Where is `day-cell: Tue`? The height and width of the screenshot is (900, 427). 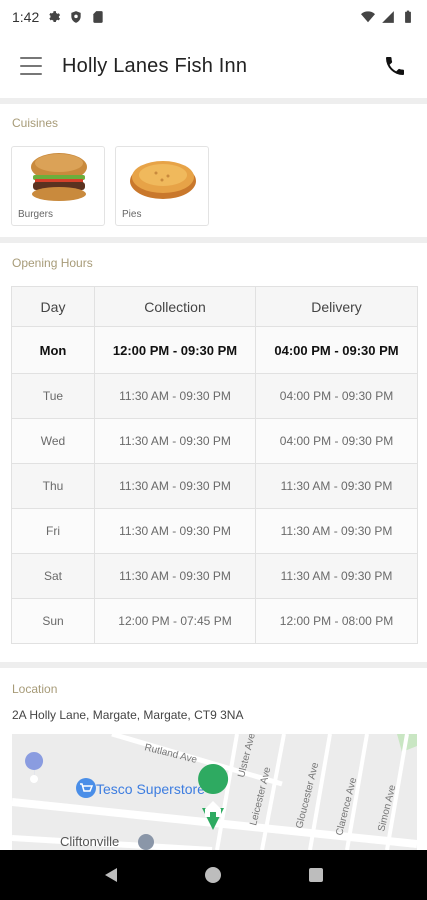 day-cell: Tue is located at coordinates (53, 396).